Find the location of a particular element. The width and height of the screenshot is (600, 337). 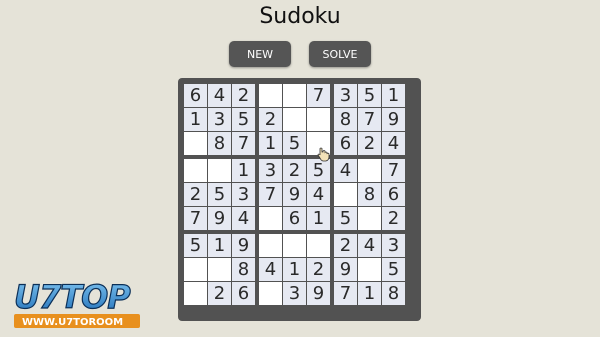

svg-text: WWW.U7TOROOM is located at coordinates (72, 322).